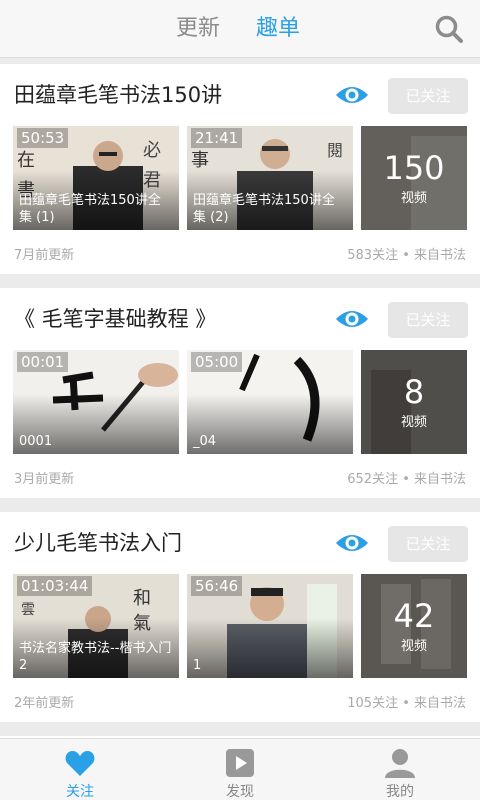 The width and height of the screenshot is (480, 800). What do you see at coordinates (449, 29) in the screenshot?
I see `search-icon` at bounding box center [449, 29].